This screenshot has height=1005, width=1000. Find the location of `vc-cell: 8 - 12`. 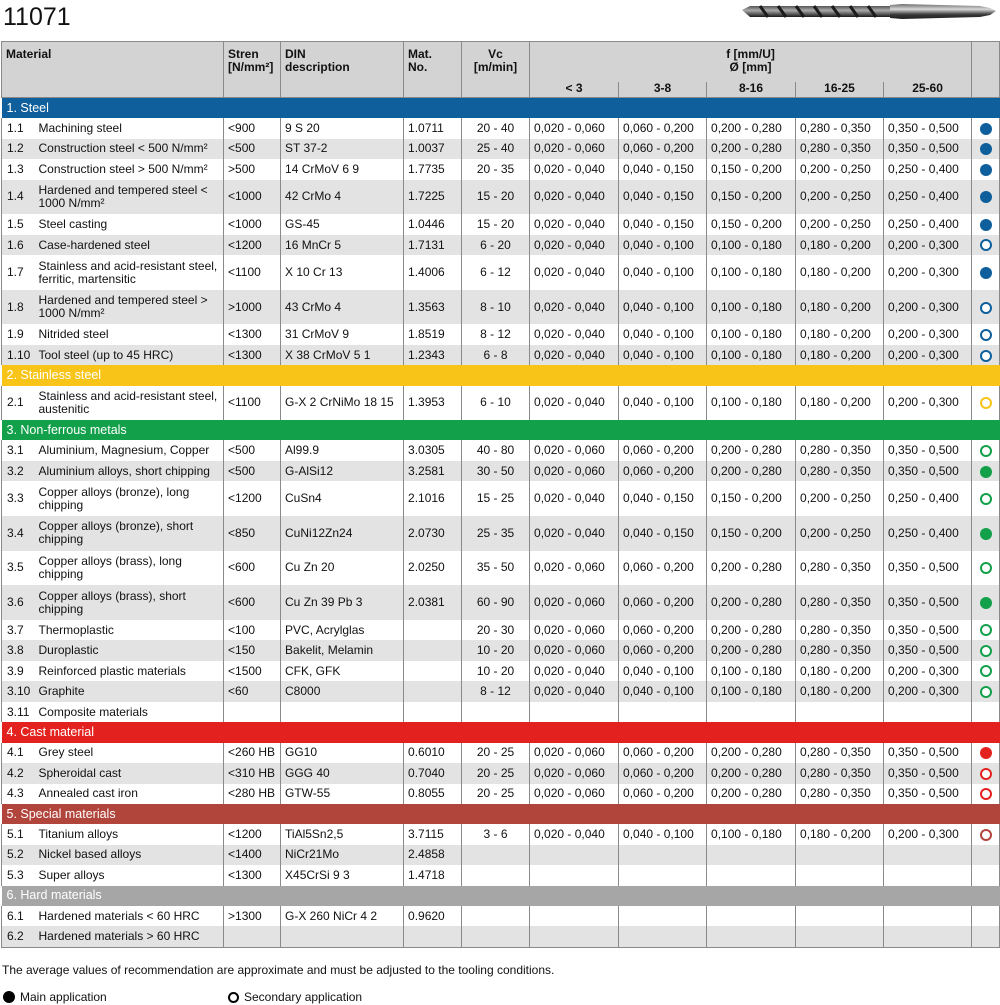

vc-cell: 8 - 12 is located at coordinates (496, 691).